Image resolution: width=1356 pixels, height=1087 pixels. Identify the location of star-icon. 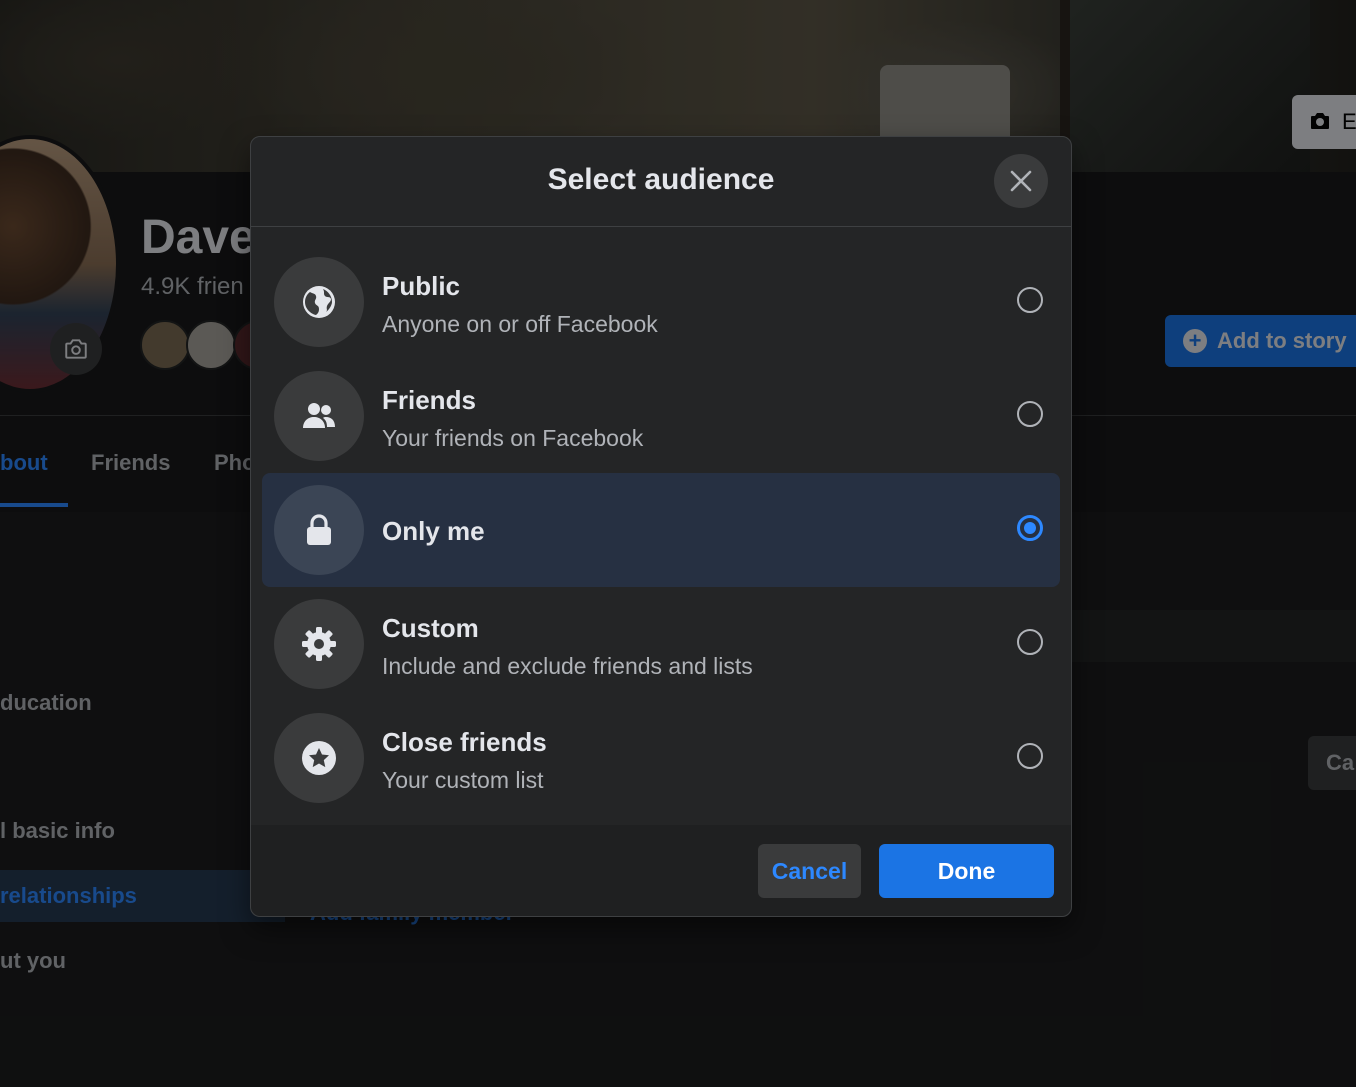
(319, 758).